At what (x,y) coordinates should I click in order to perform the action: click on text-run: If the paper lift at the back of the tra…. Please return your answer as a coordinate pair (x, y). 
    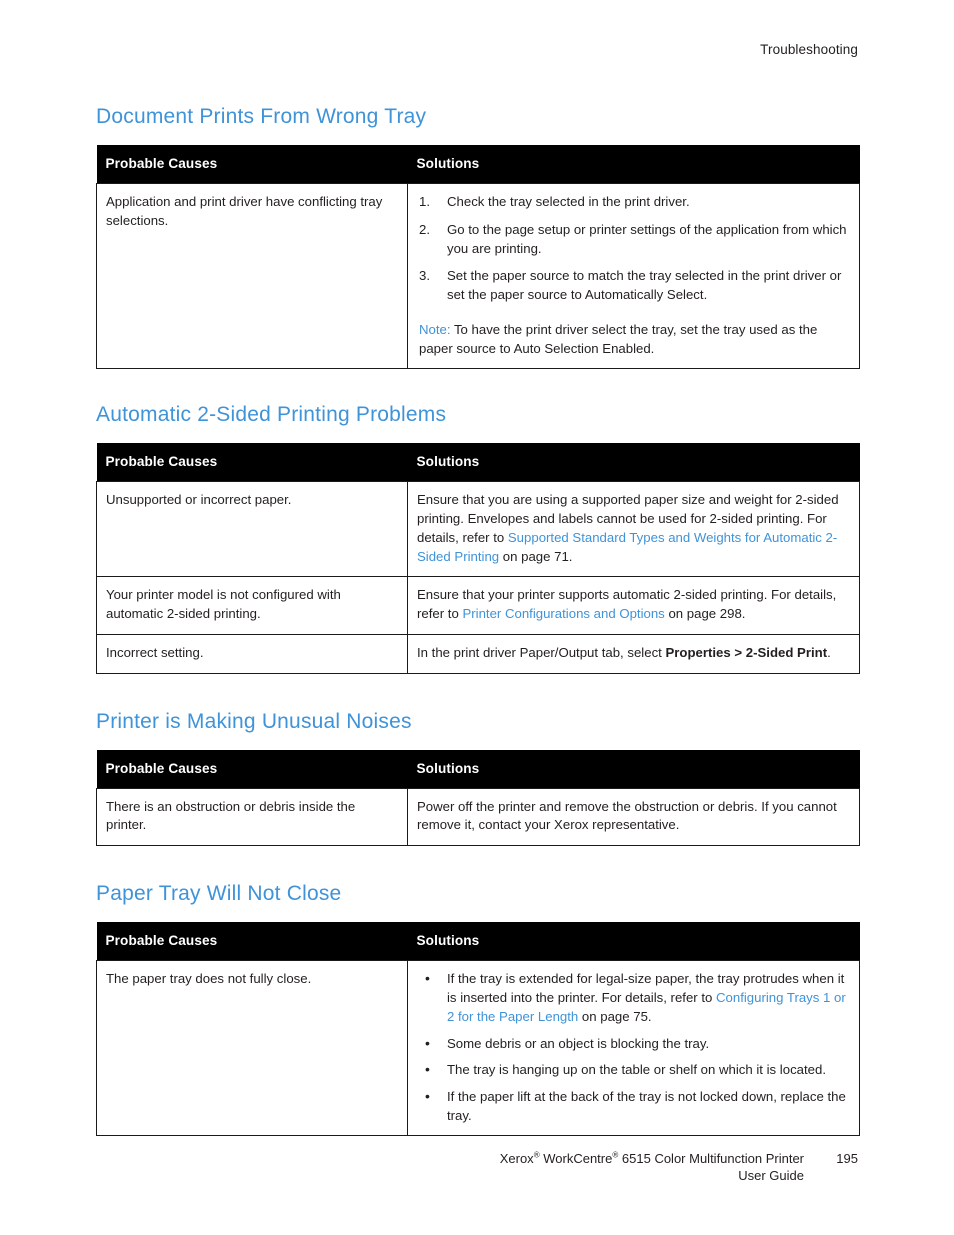
    Looking at the image, I should click on (646, 1105).